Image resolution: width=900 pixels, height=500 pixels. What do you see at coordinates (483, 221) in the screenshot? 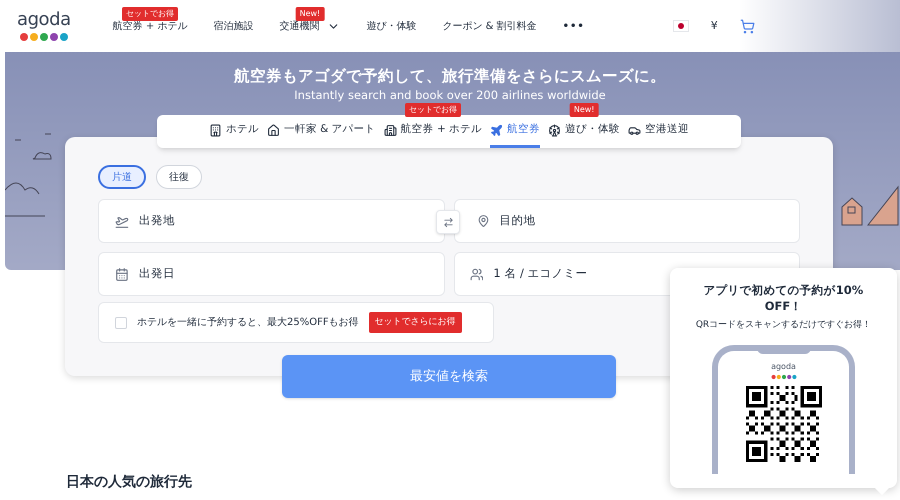
I see `map-pin-icon` at bounding box center [483, 221].